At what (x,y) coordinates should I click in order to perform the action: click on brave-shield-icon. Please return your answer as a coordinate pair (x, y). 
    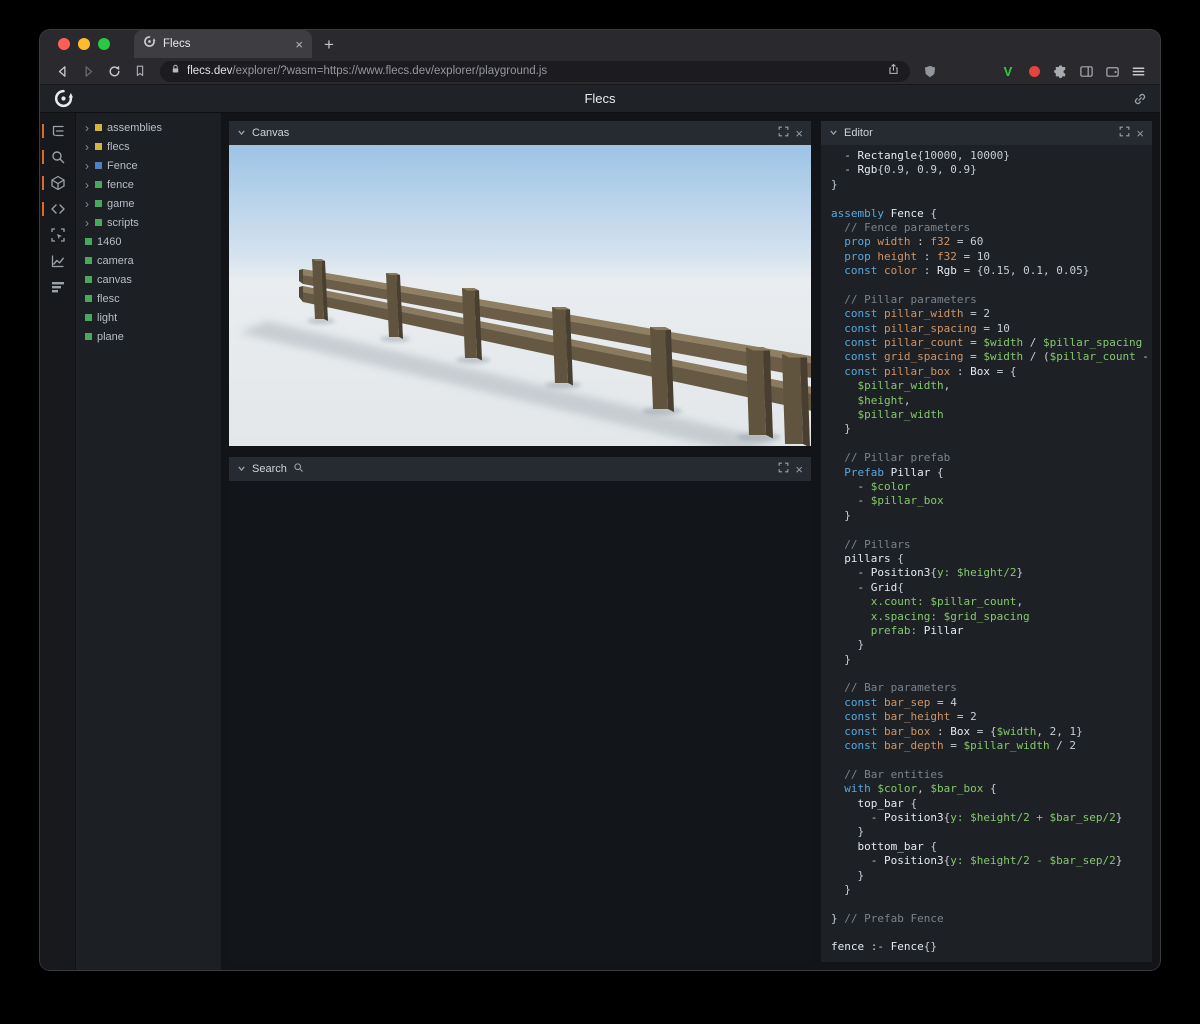
    Looking at the image, I should click on (930, 71).